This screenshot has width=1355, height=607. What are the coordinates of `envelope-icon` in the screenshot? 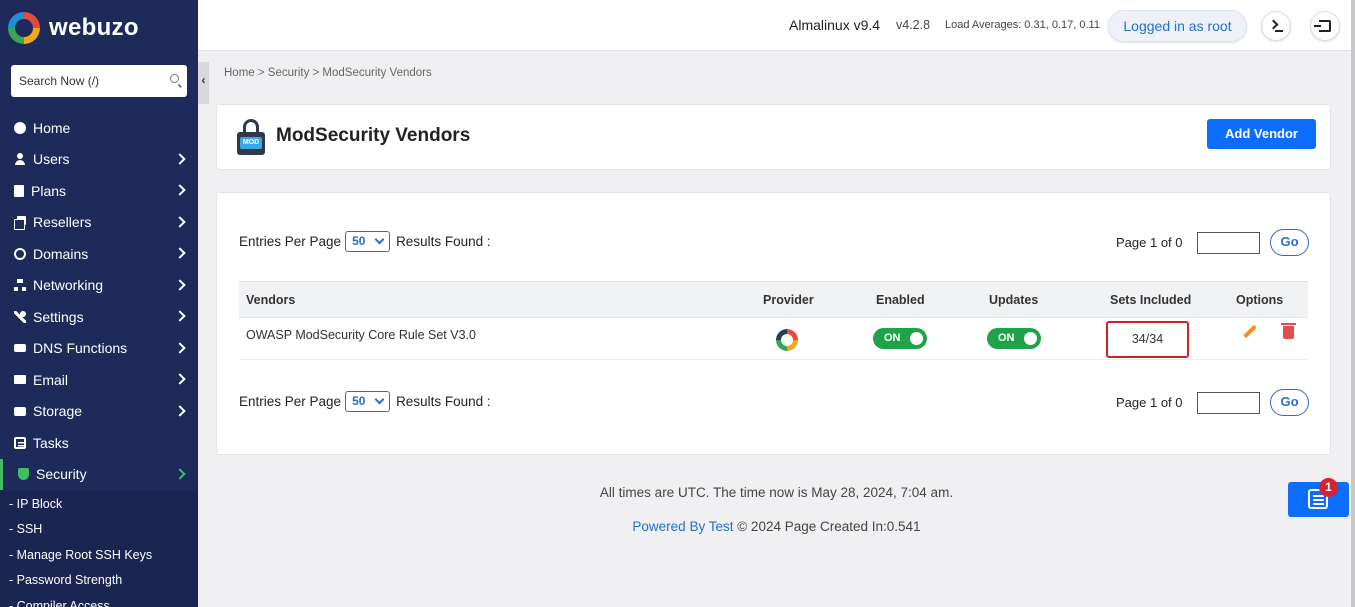 It's located at (20, 380).